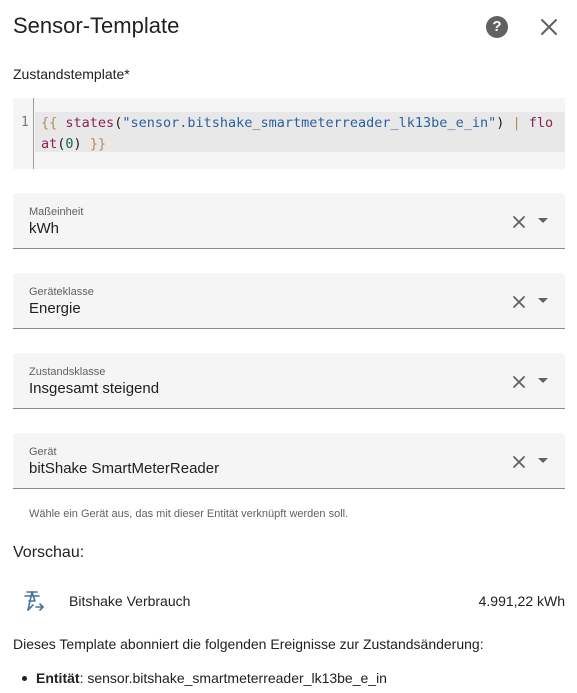  Describe the element at coordinates (549, 27) in the screenshot. I see `close-icon` at that location.